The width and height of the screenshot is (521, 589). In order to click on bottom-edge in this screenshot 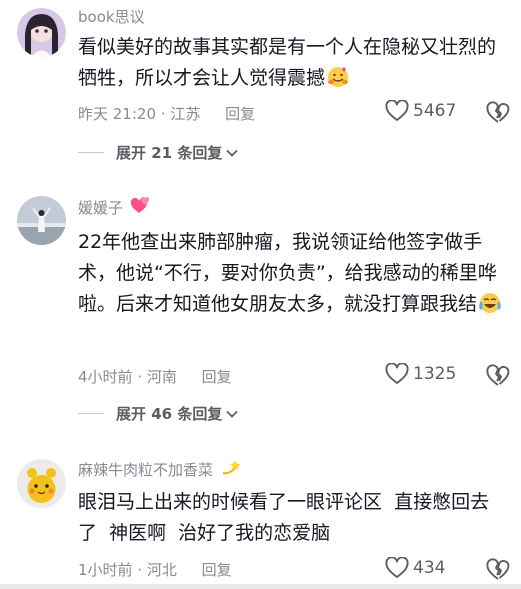, I will do `click(260, 586)`.